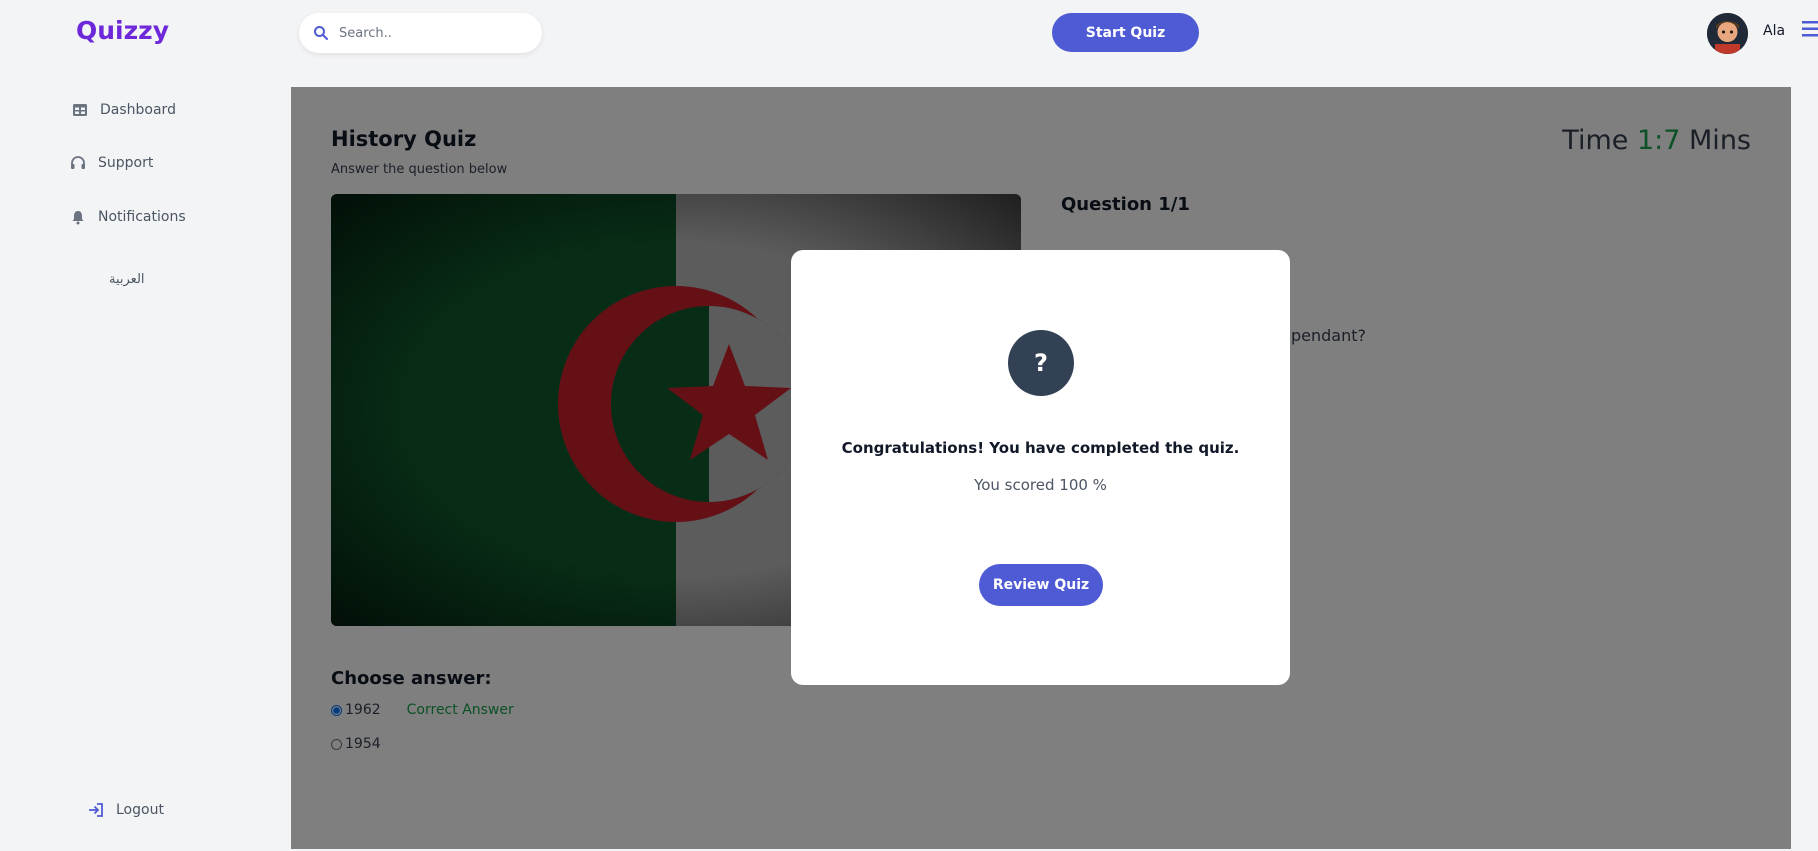  I want to click on logout-icon, so click(96, 810).